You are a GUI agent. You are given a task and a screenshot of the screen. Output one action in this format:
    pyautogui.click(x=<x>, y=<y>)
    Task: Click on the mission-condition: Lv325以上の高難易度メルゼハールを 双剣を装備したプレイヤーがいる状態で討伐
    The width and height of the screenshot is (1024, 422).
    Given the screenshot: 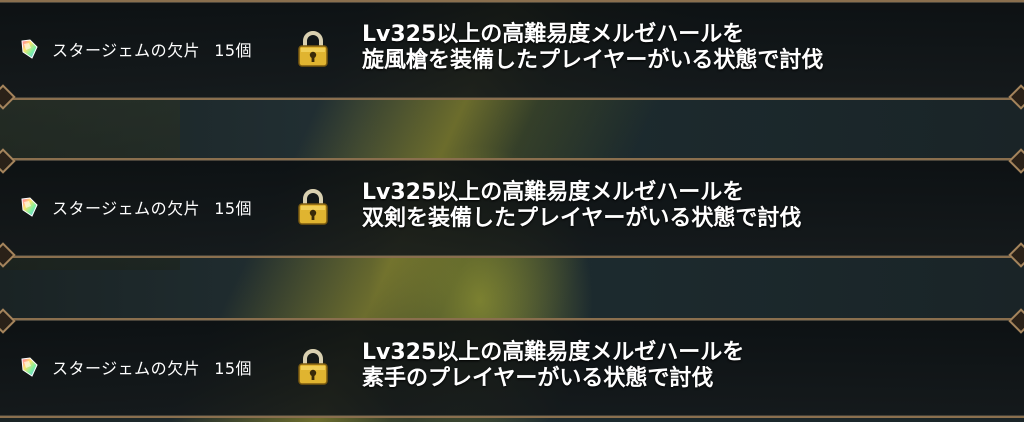 What is the action you would take?
    pyautogui.click(x=581, y=206)
    